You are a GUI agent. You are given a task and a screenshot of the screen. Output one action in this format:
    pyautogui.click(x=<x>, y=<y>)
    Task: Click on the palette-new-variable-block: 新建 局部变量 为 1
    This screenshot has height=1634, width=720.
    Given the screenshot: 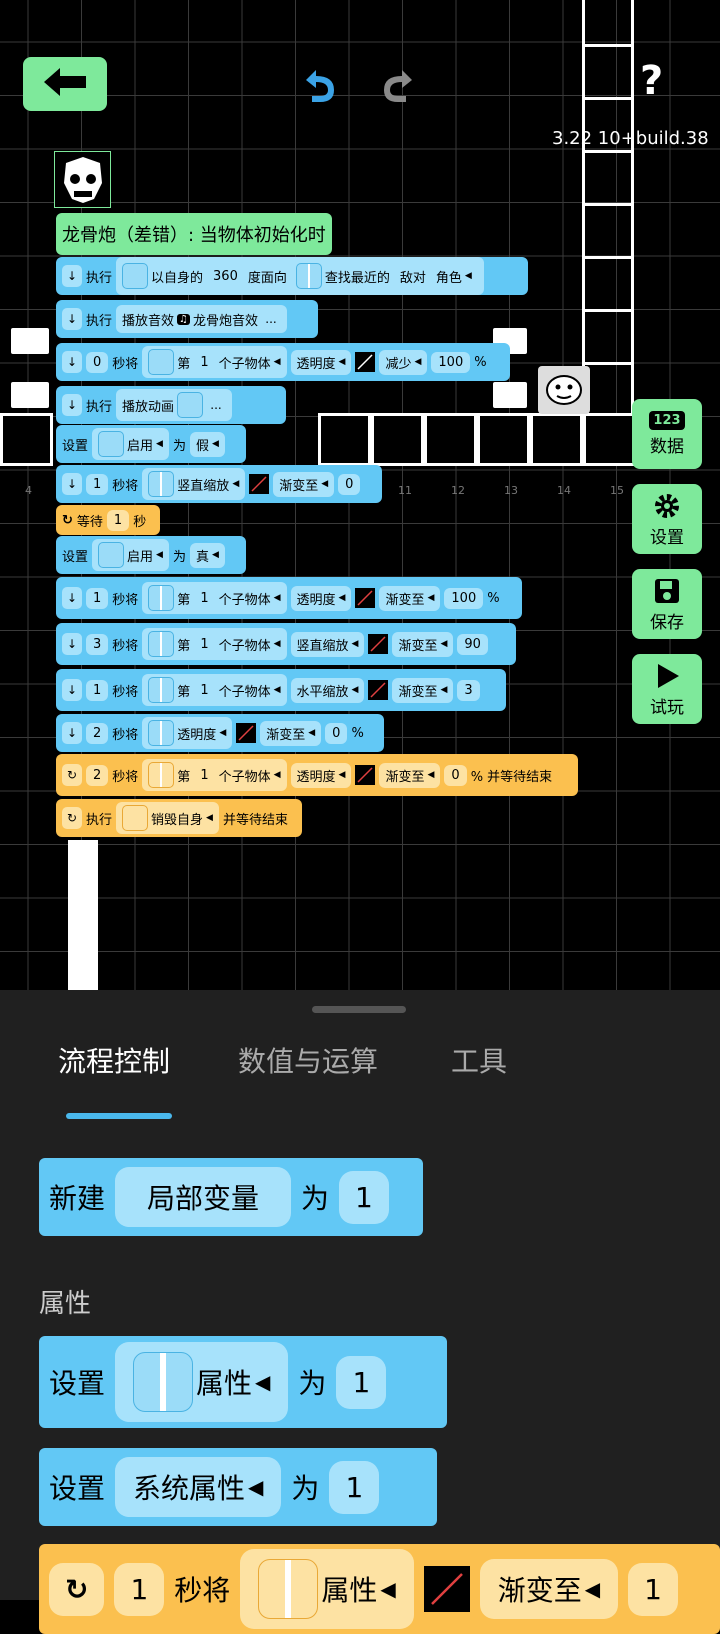 What is the action you would take?
    pyautogui.click(x=231, y=1197)
    